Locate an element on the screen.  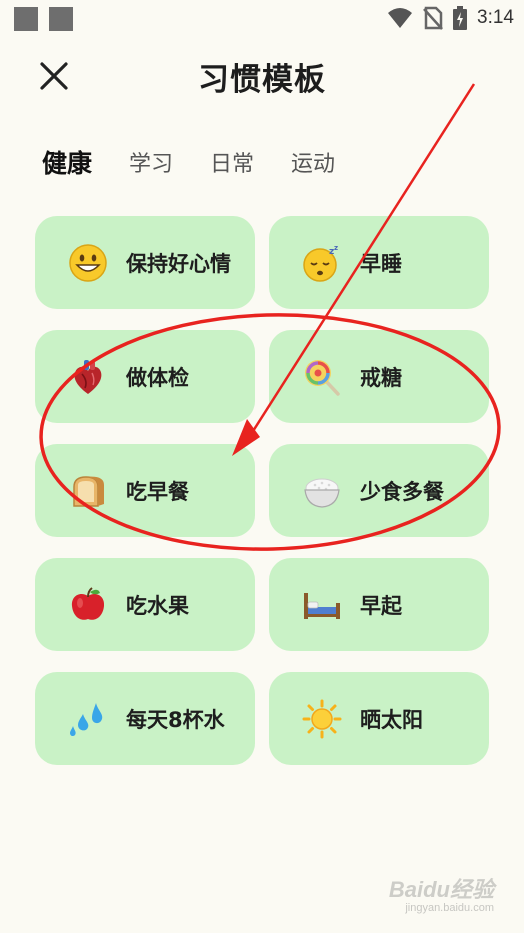
habit-card-sleep-early: z z 早睡 is located at coordinates (379, 262).